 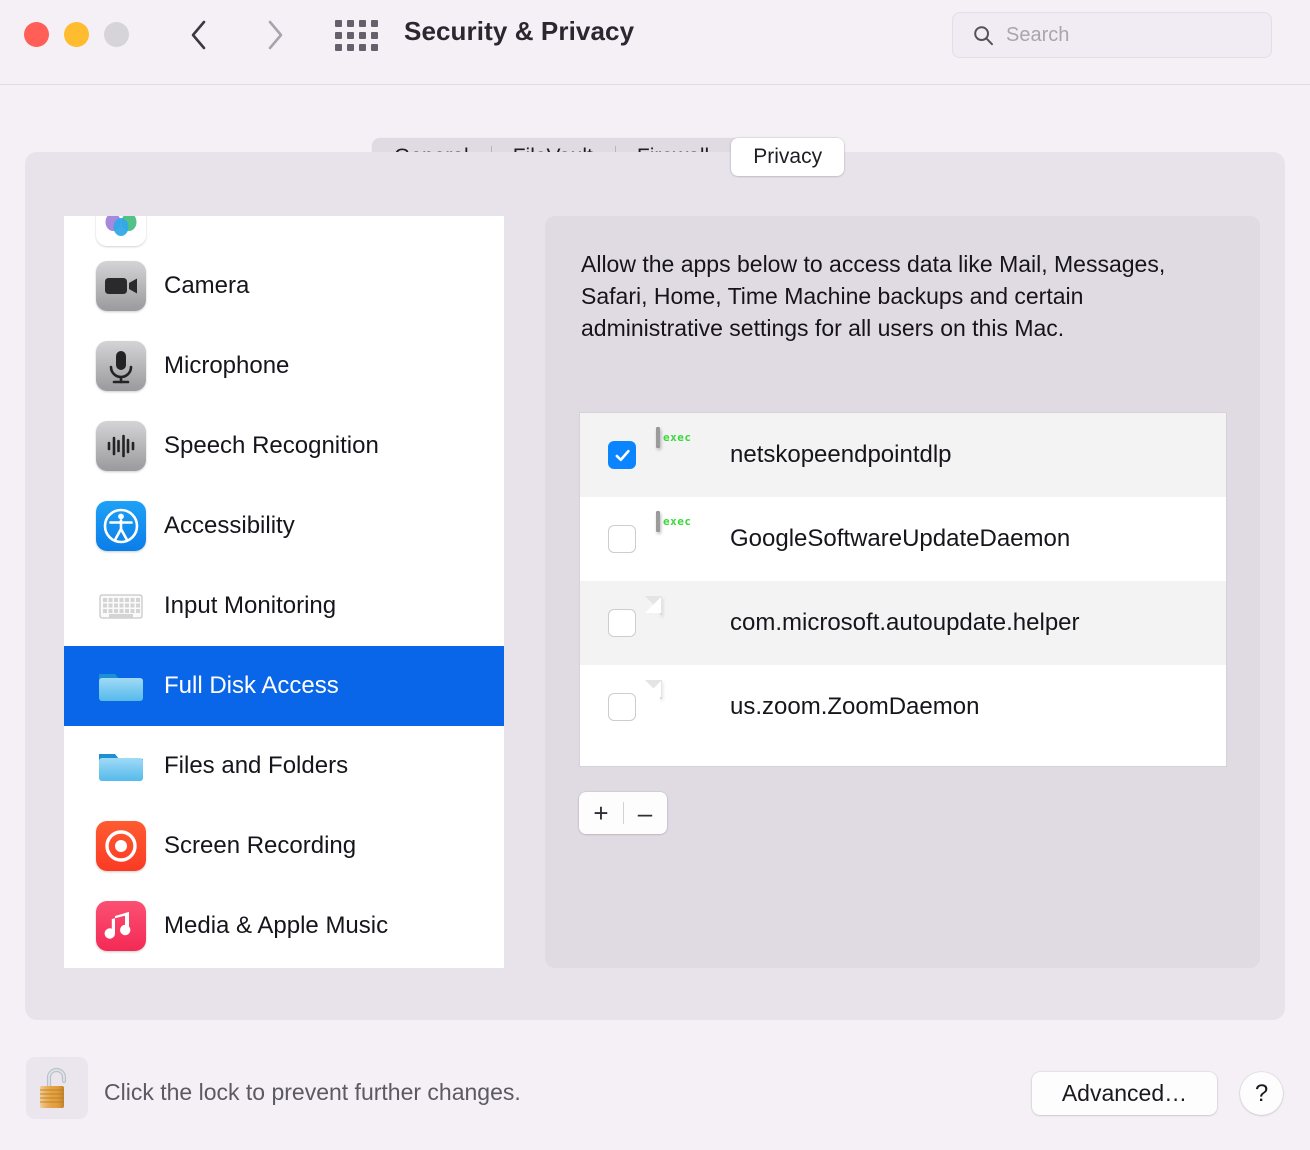 I want to click on zoom-window-button, so click(x=116, y=34).